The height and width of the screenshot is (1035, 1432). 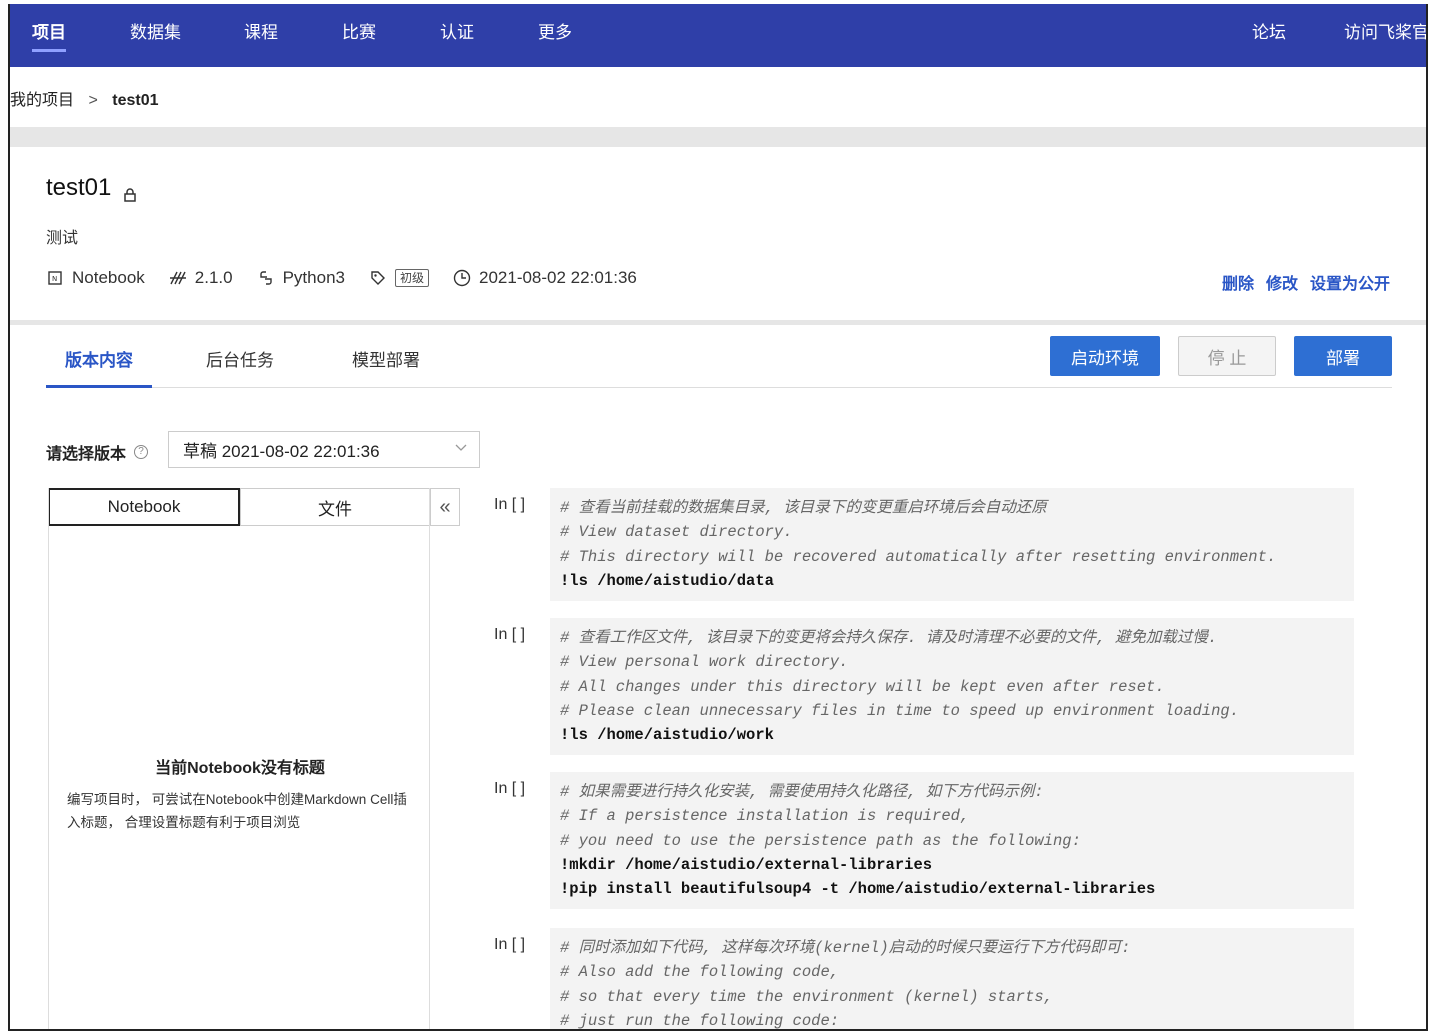 What do you see at coordinates (457, 35) in the screenshot?
I see `nav-item-certification: 认证` at bounding box center [457, 35].